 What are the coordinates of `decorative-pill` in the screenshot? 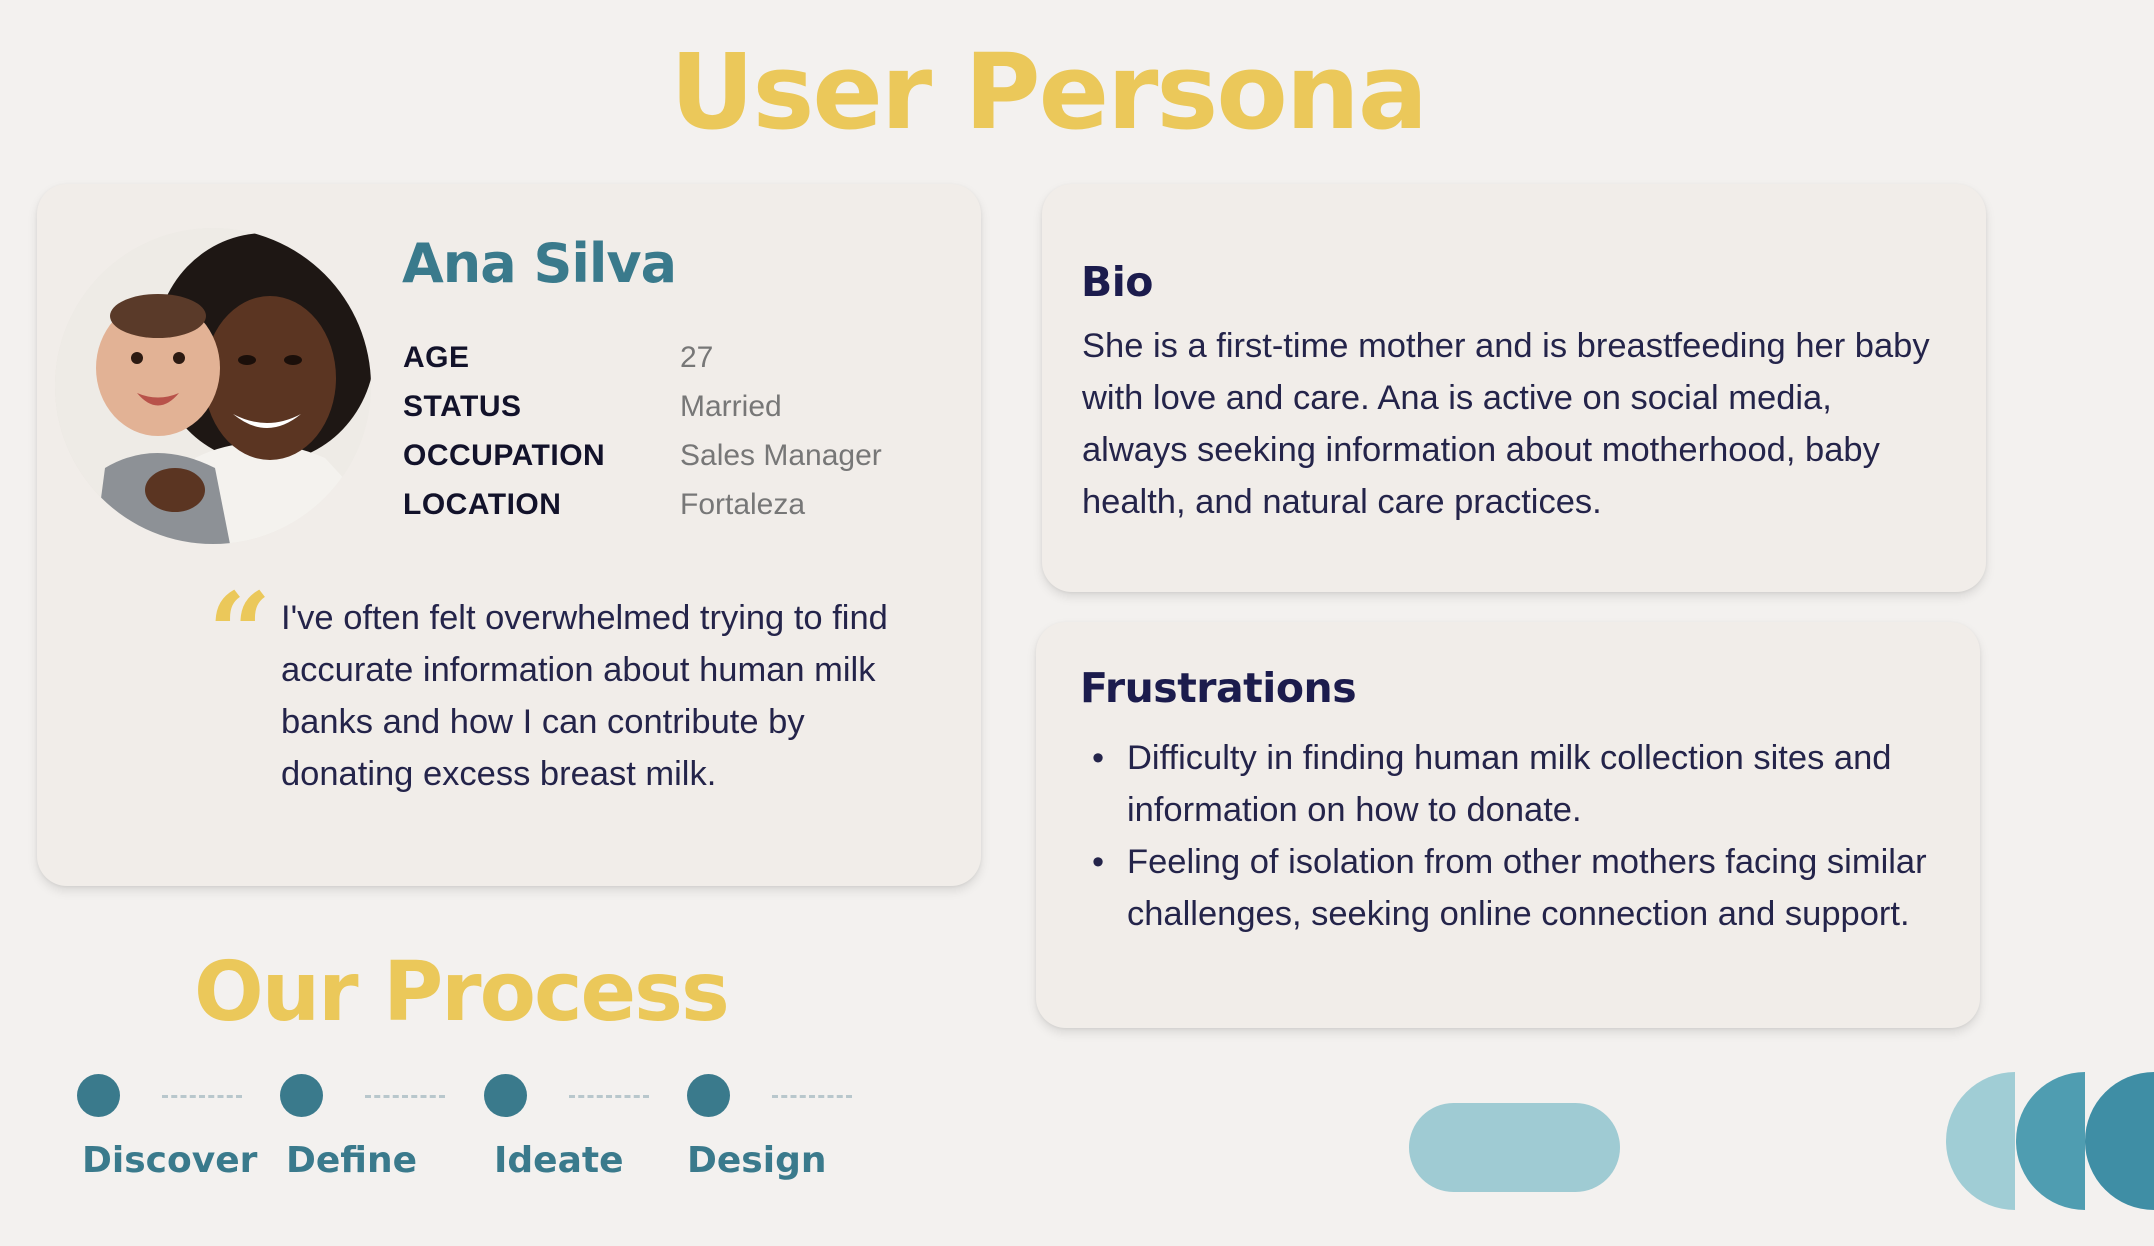 It's located at (1514, 1147).